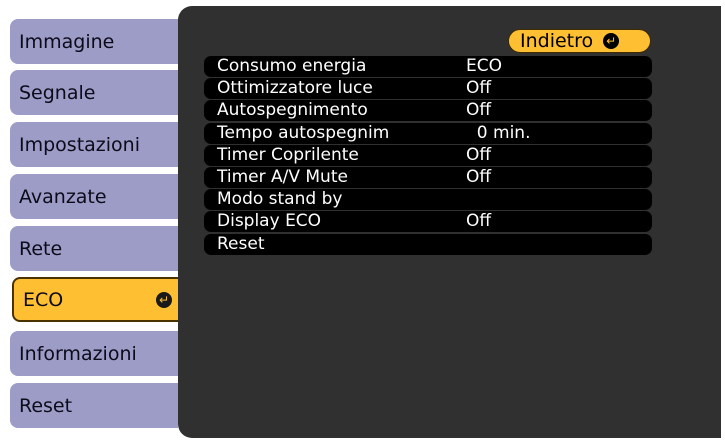 The height and width of the screenshot is (441, 725). I want to click on sidebar-item-label: Informazioni, so click(78, 353).